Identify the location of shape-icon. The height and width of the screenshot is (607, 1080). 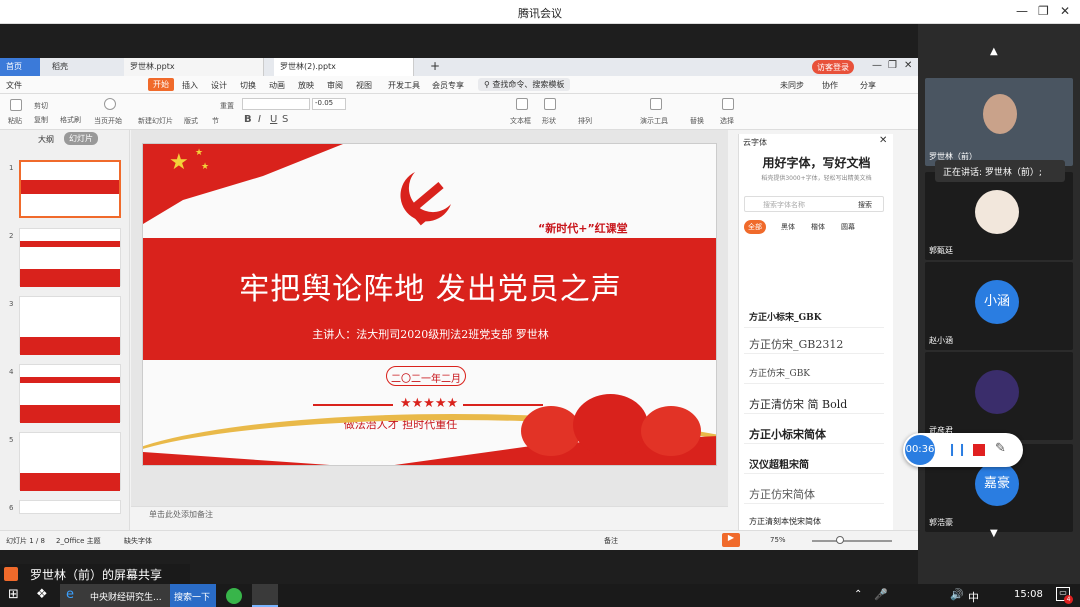
(550, 104).